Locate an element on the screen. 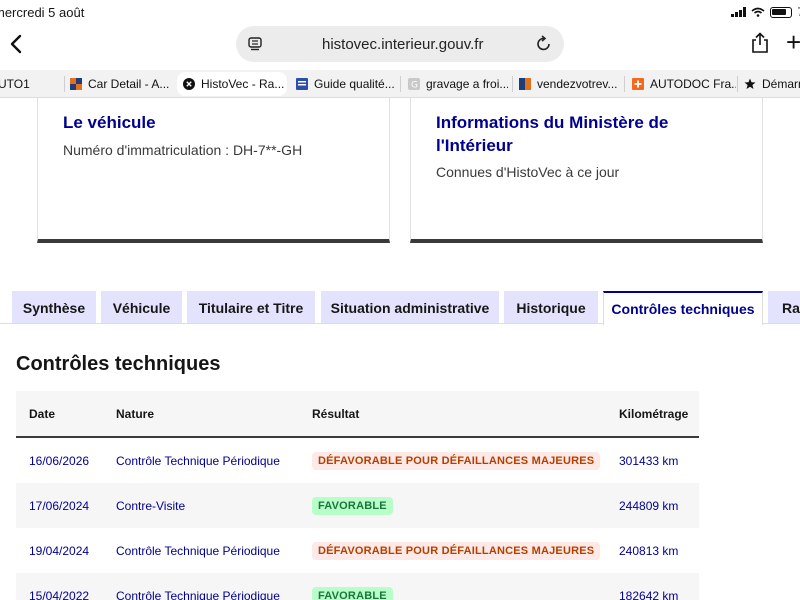  autodoc-favicon is located at coordinates (638, 84).